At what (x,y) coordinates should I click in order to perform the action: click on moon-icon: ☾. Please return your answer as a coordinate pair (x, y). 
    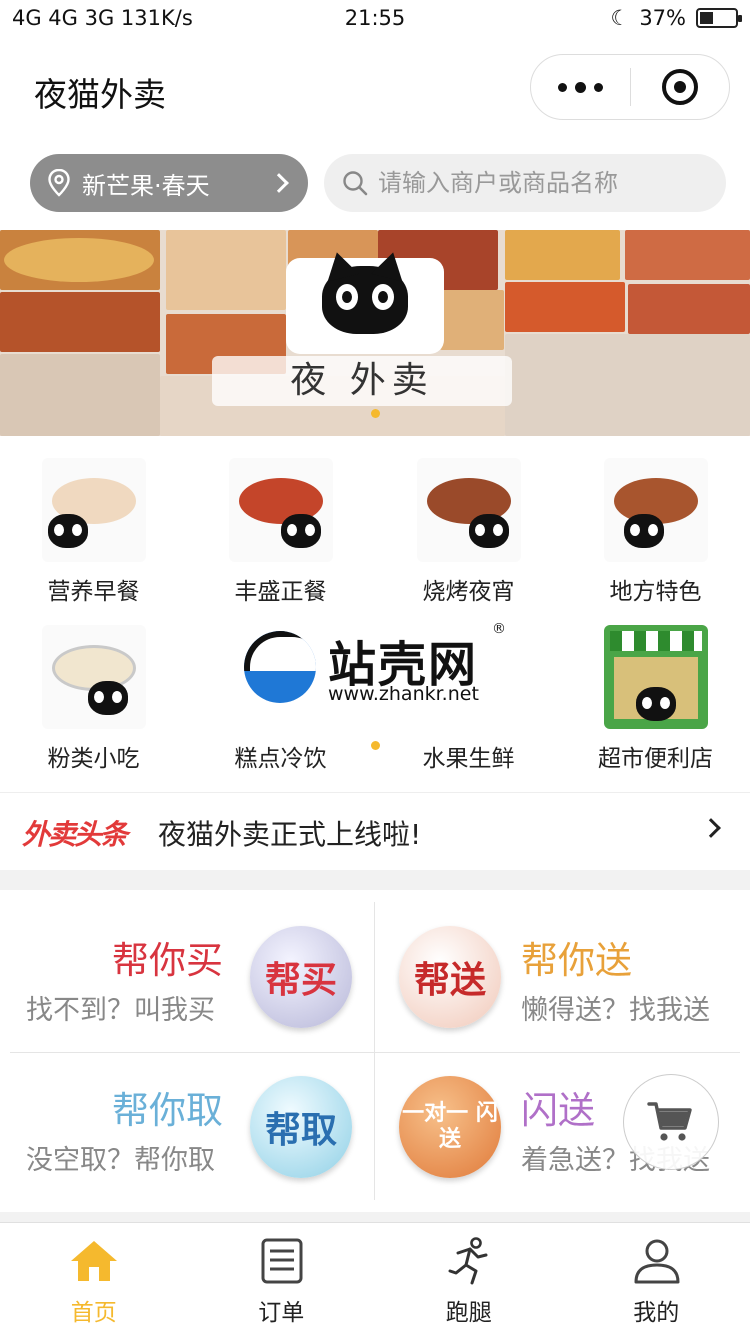
    Looking at the image, I should click on (620, 18).